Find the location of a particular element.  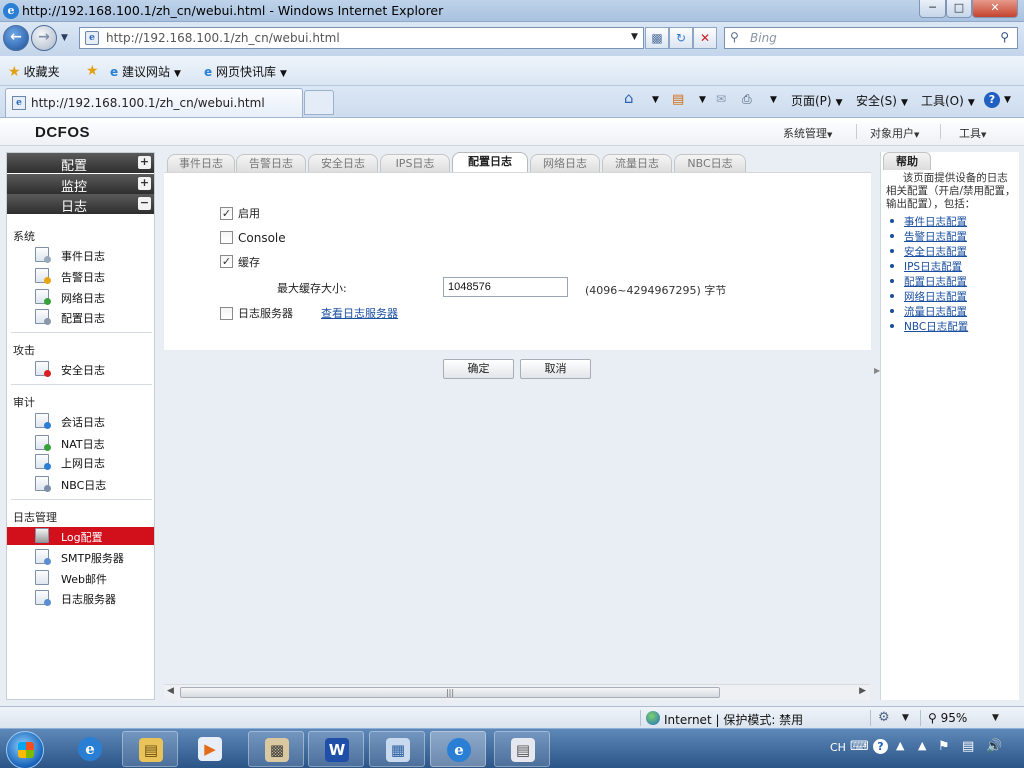

page-menu: 页面(P) ▼ is located at coordinates (817, 100).